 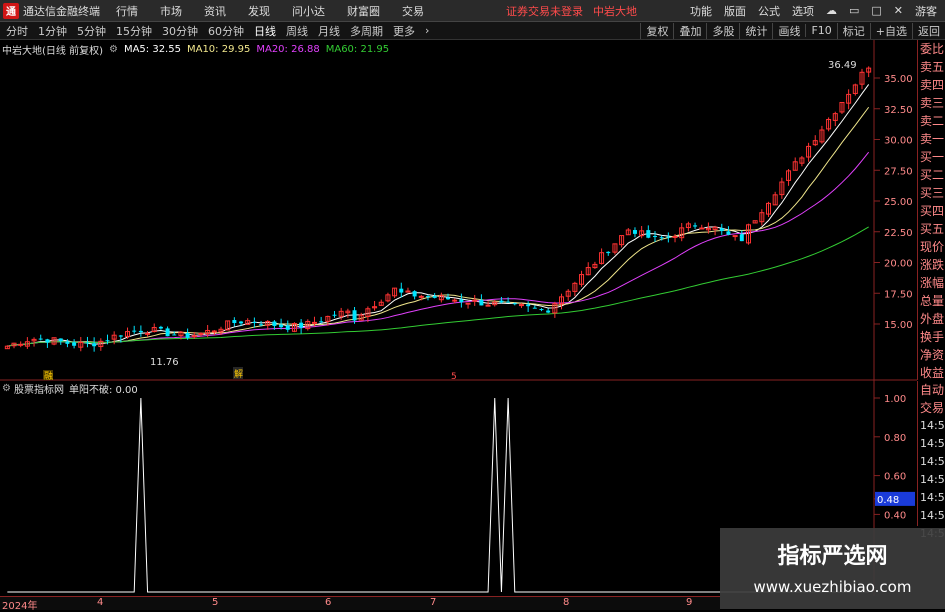 I want to click on auto-label: 自动, so click(x=931, y=390).